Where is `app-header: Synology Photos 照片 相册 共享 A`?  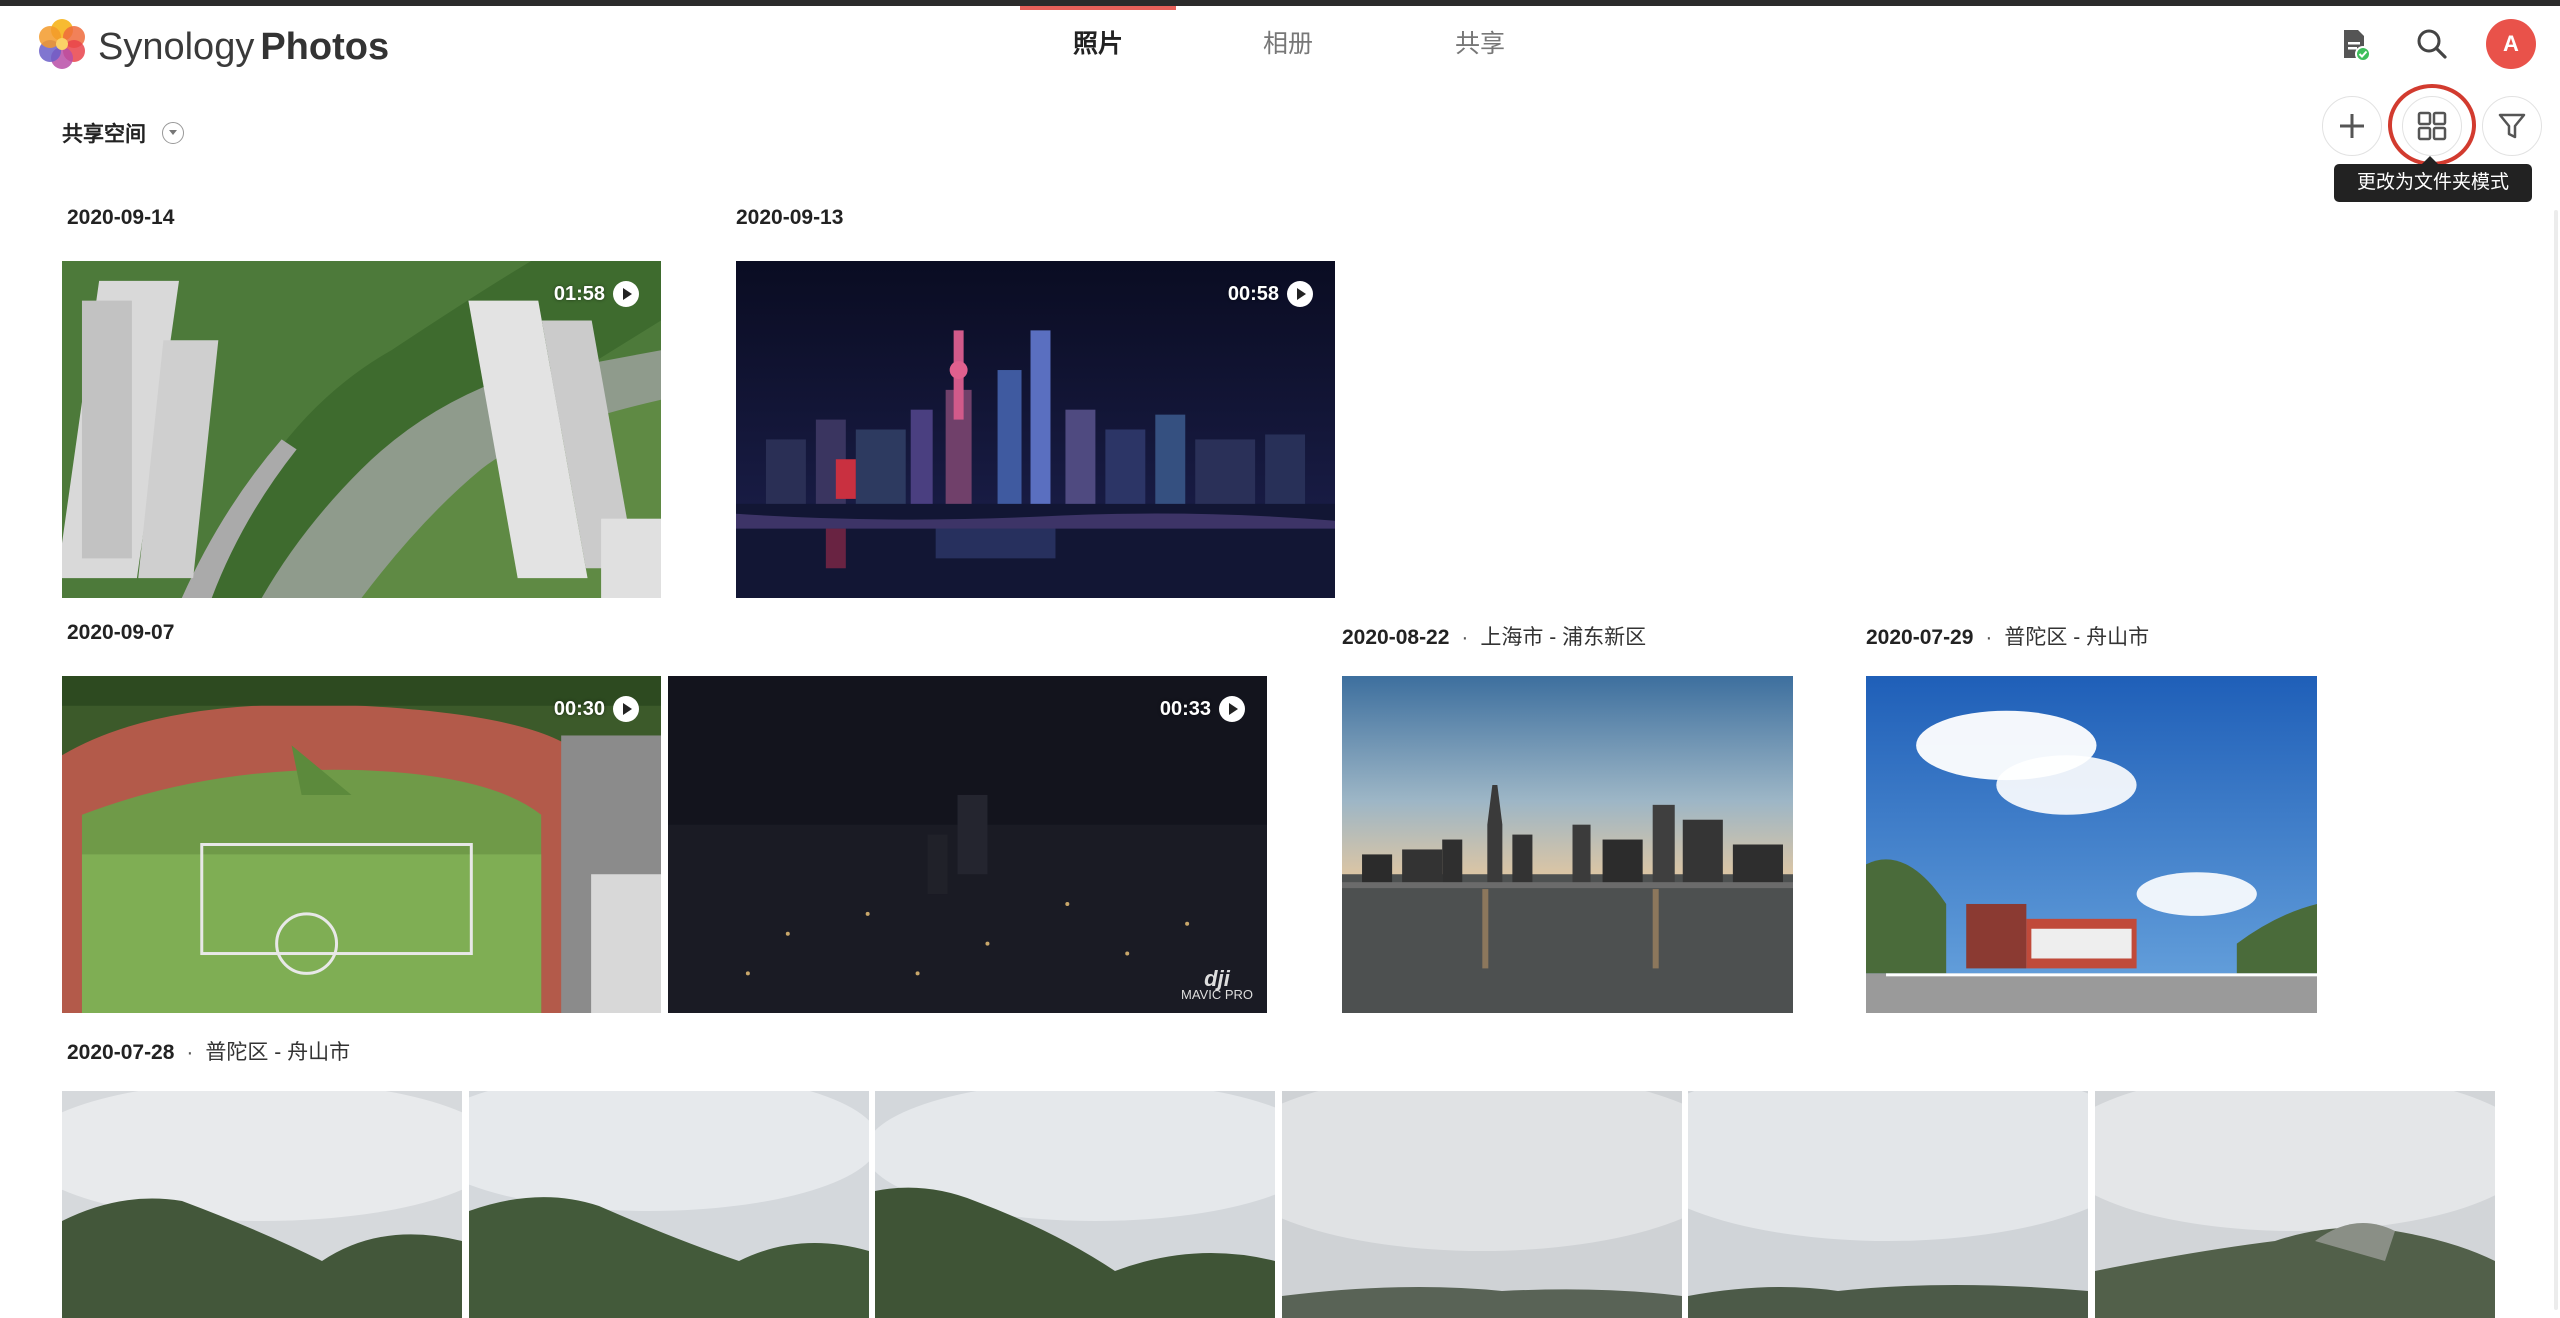
app-header: Synology Photos 照片 相册 共享 A is located at coordinates (1280, 47).